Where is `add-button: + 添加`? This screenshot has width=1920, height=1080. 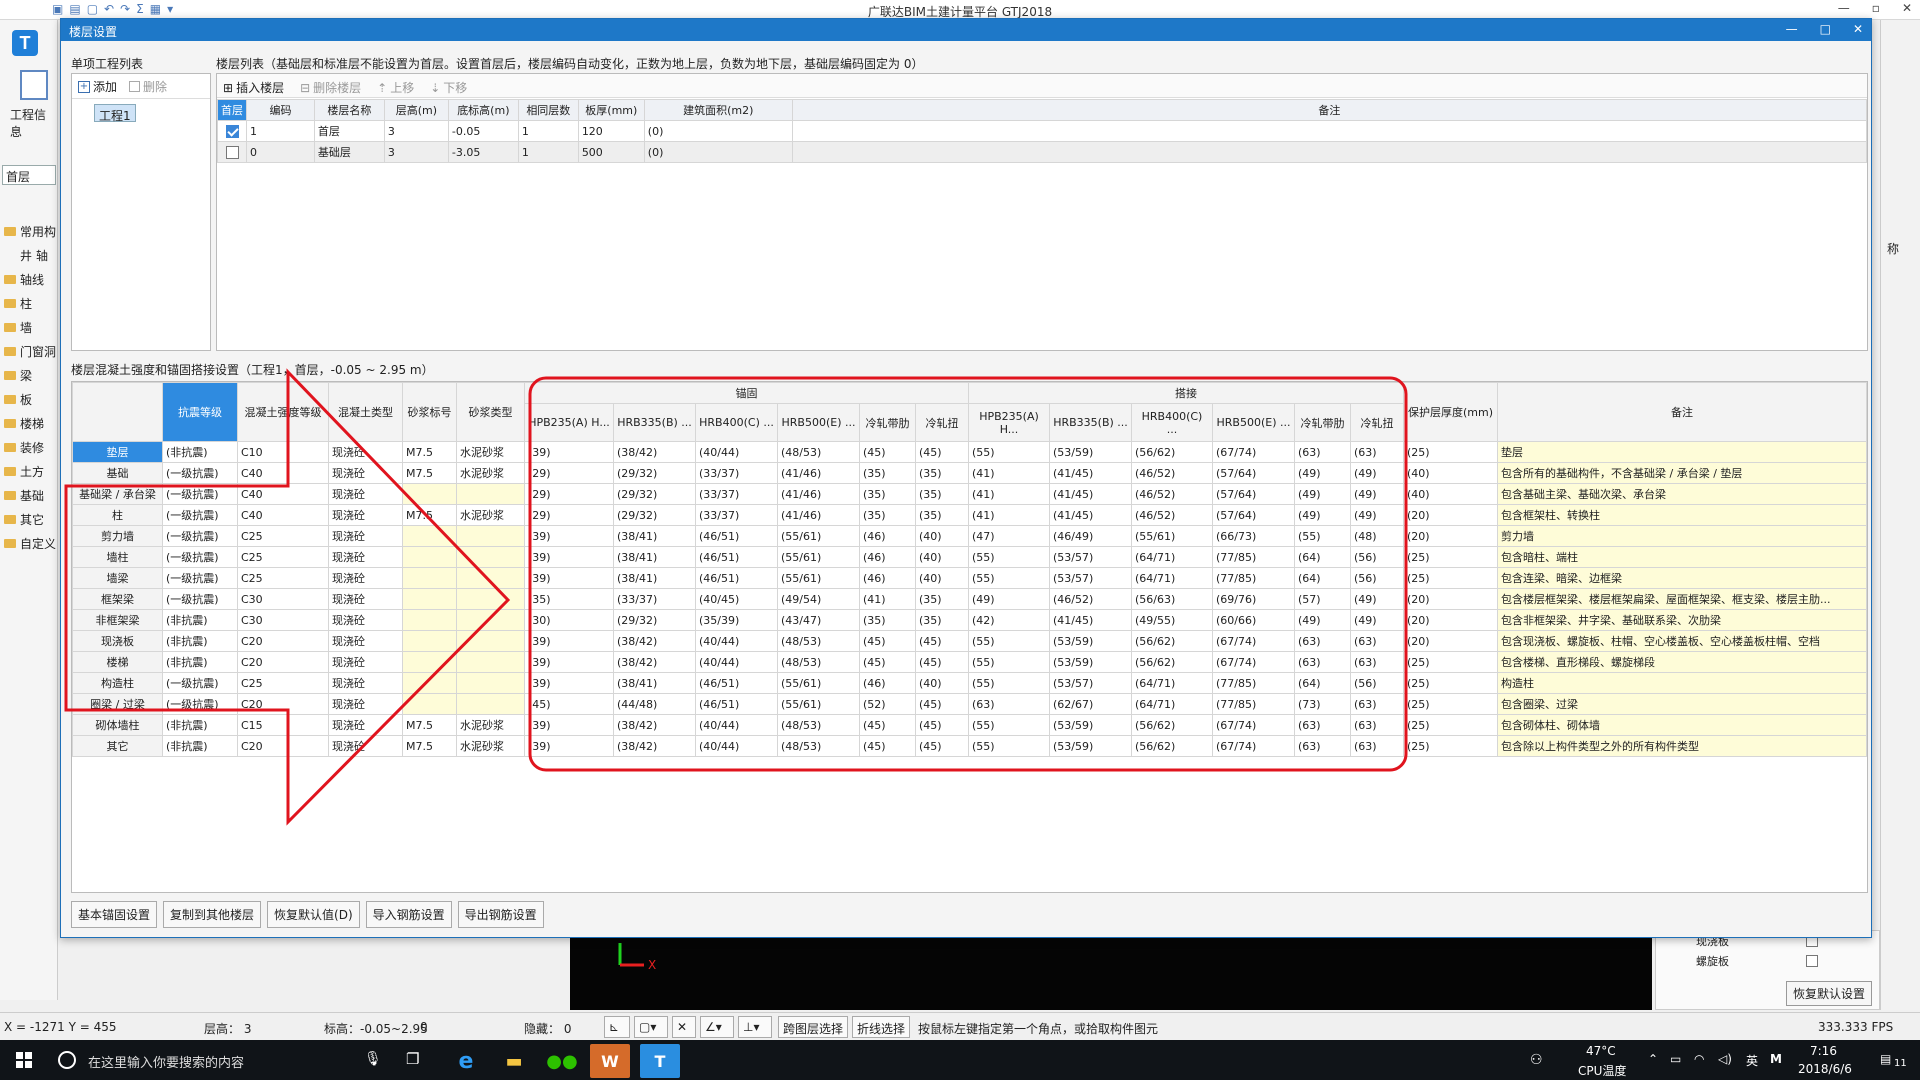 add-button: + 添加 is located at coordinates (97, 86).